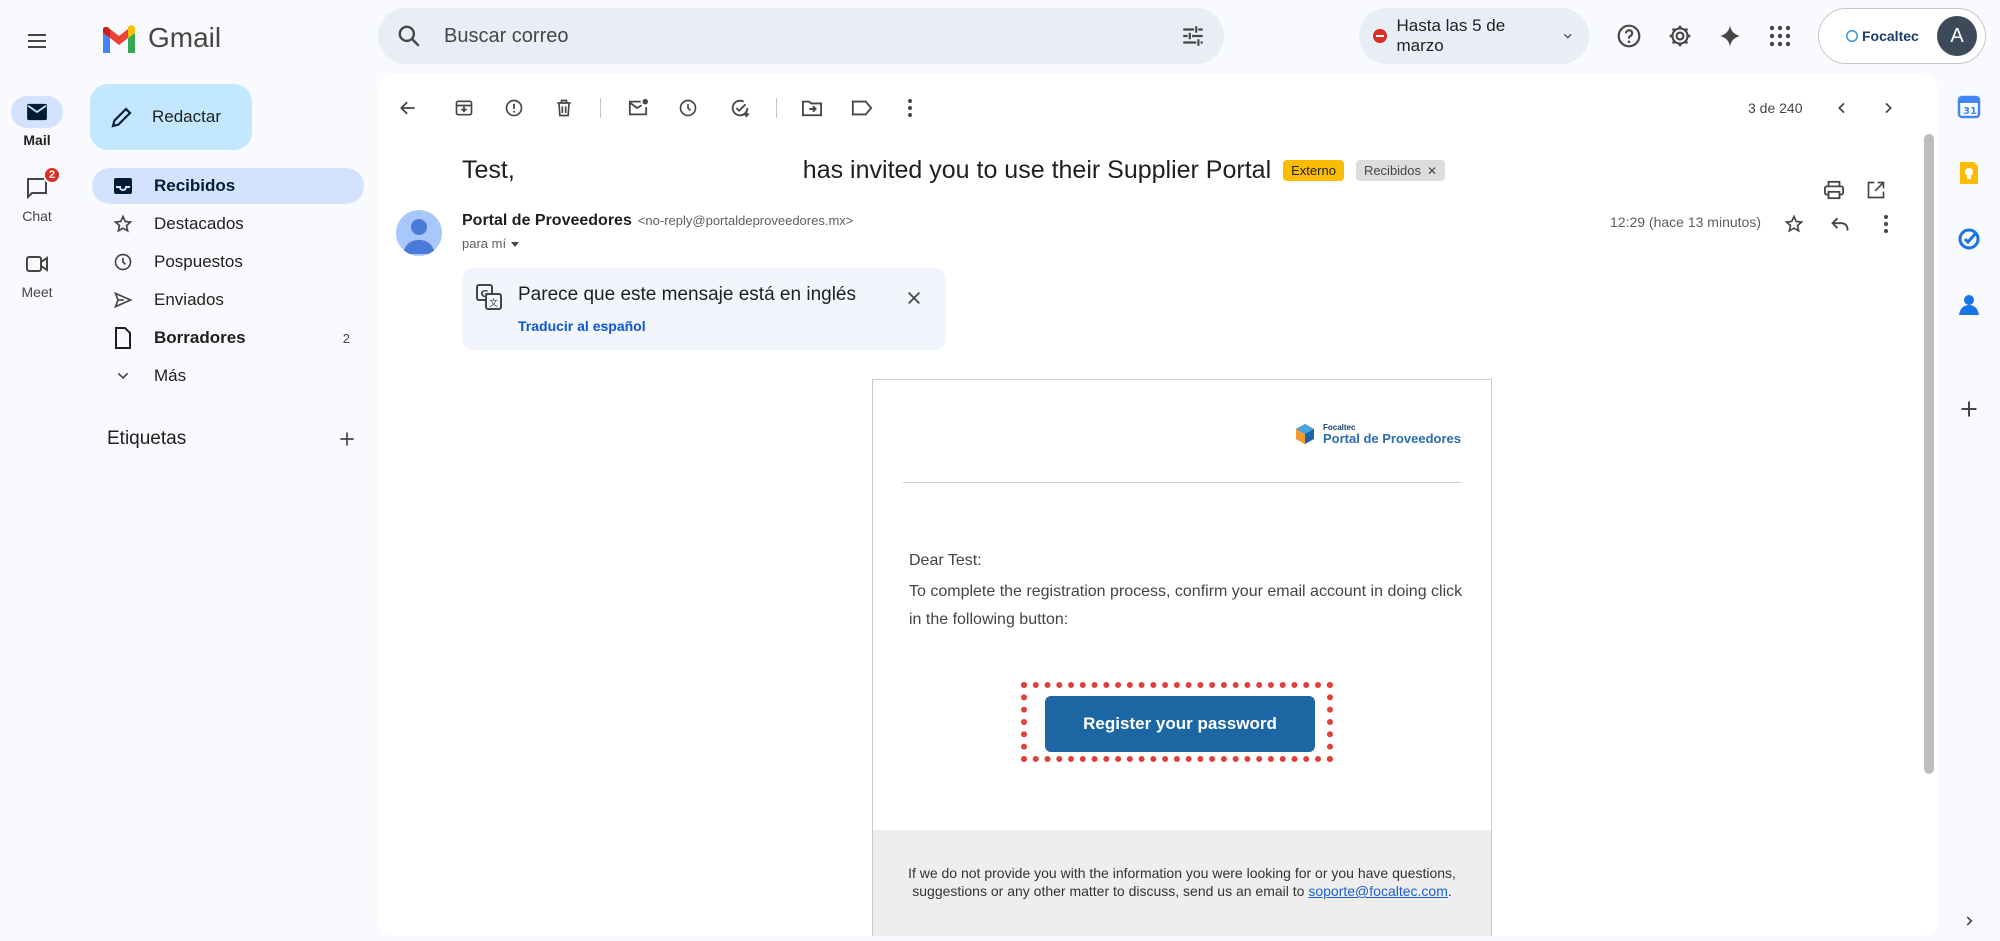 The width and height of the screenshot is (2000, 941). Describe the element at coordinates (347, 439) in the screenshot. I see `add-label-icon` at that location.